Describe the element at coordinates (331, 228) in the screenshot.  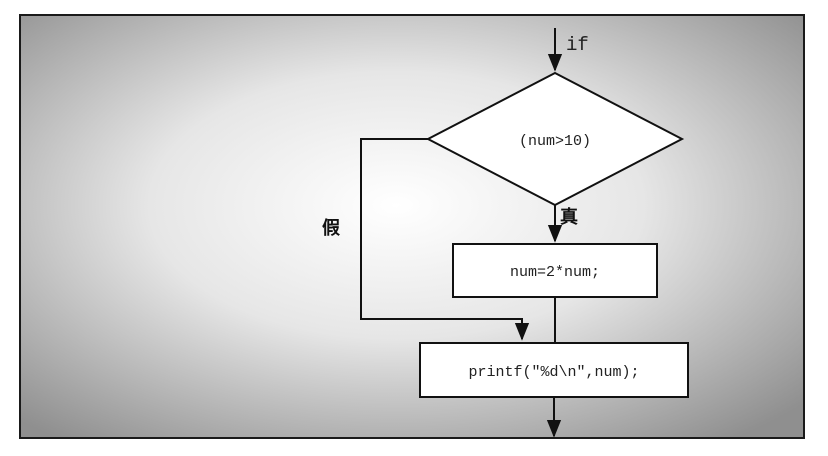
I see `false-label: 假` at that location.